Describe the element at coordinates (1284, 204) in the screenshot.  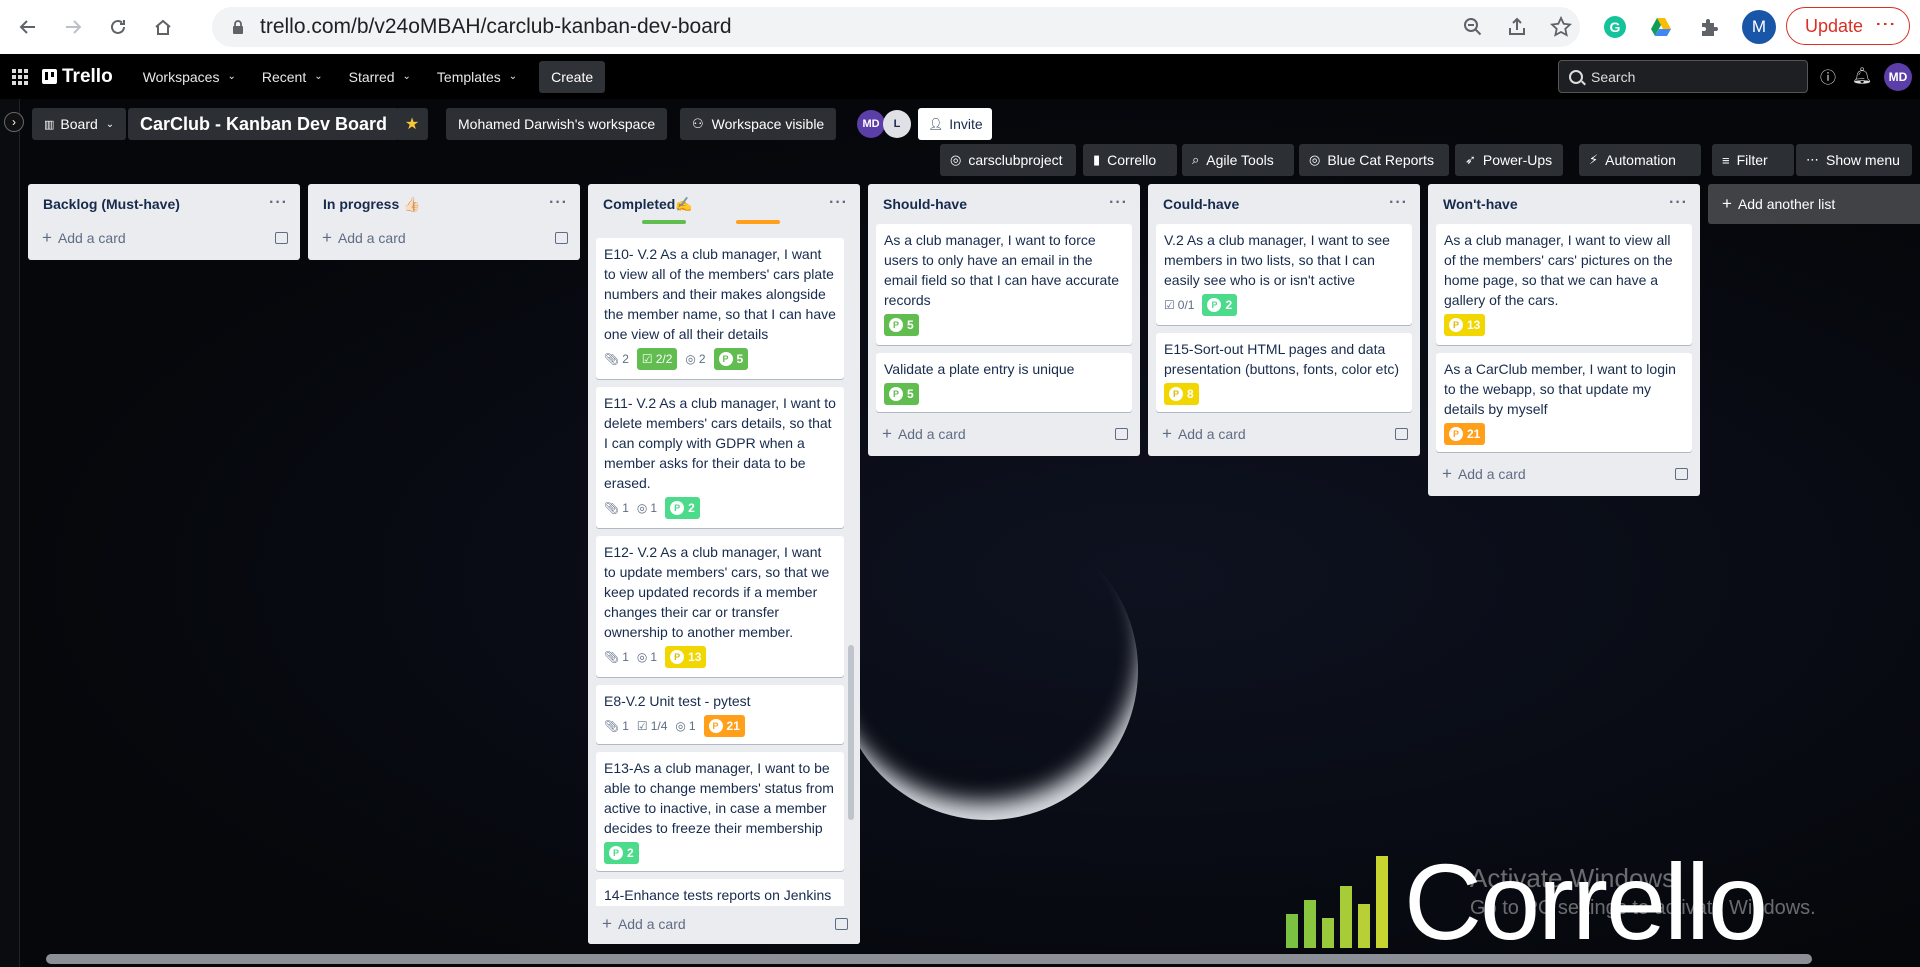
I see `list-title: Could-have ···` at that location.